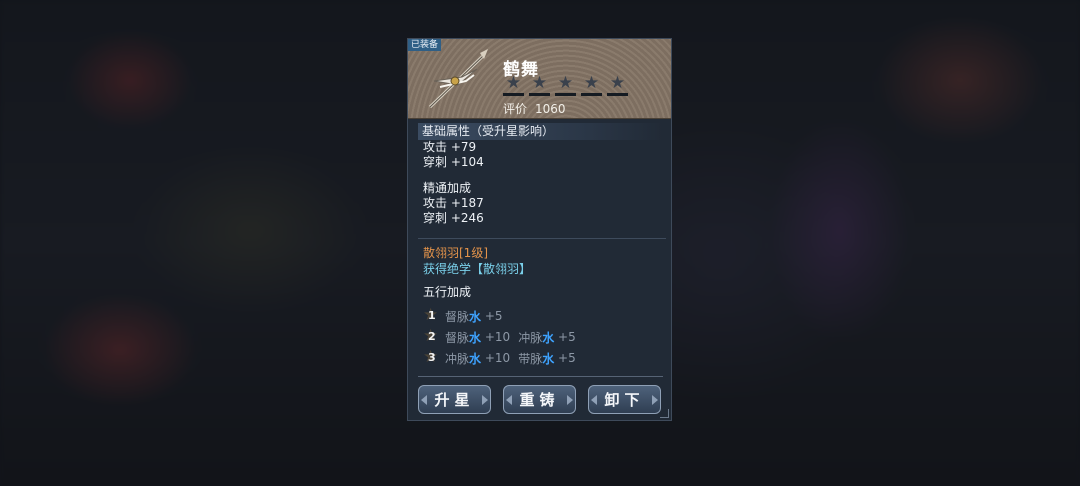 This screenshot has width=1080, height=486. I want to click on mastery-header: 精通加成, so click(447, 188).